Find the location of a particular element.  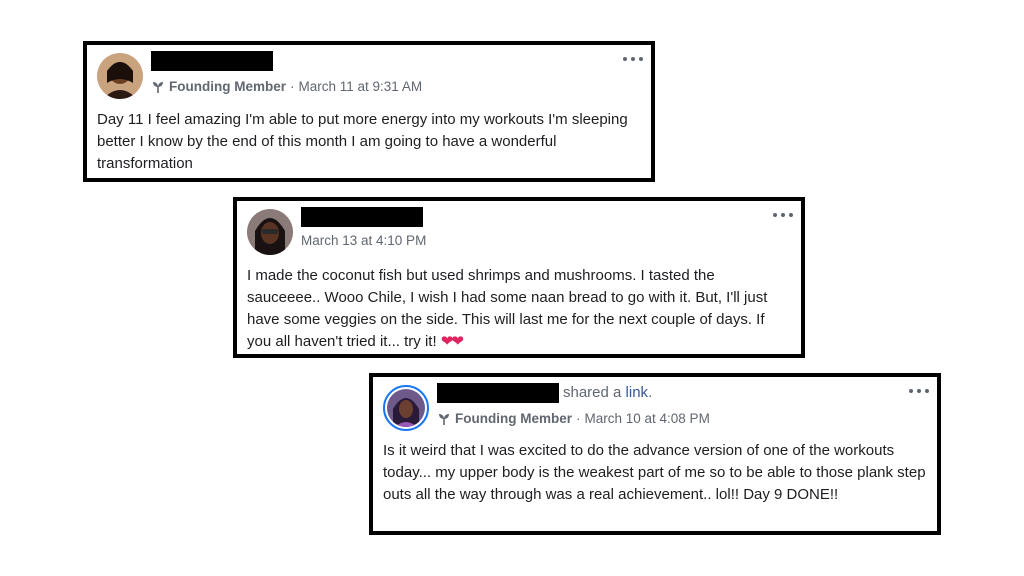

post-timestamp: March 10 at 4:08 PM is located at coordinates (647, 418).